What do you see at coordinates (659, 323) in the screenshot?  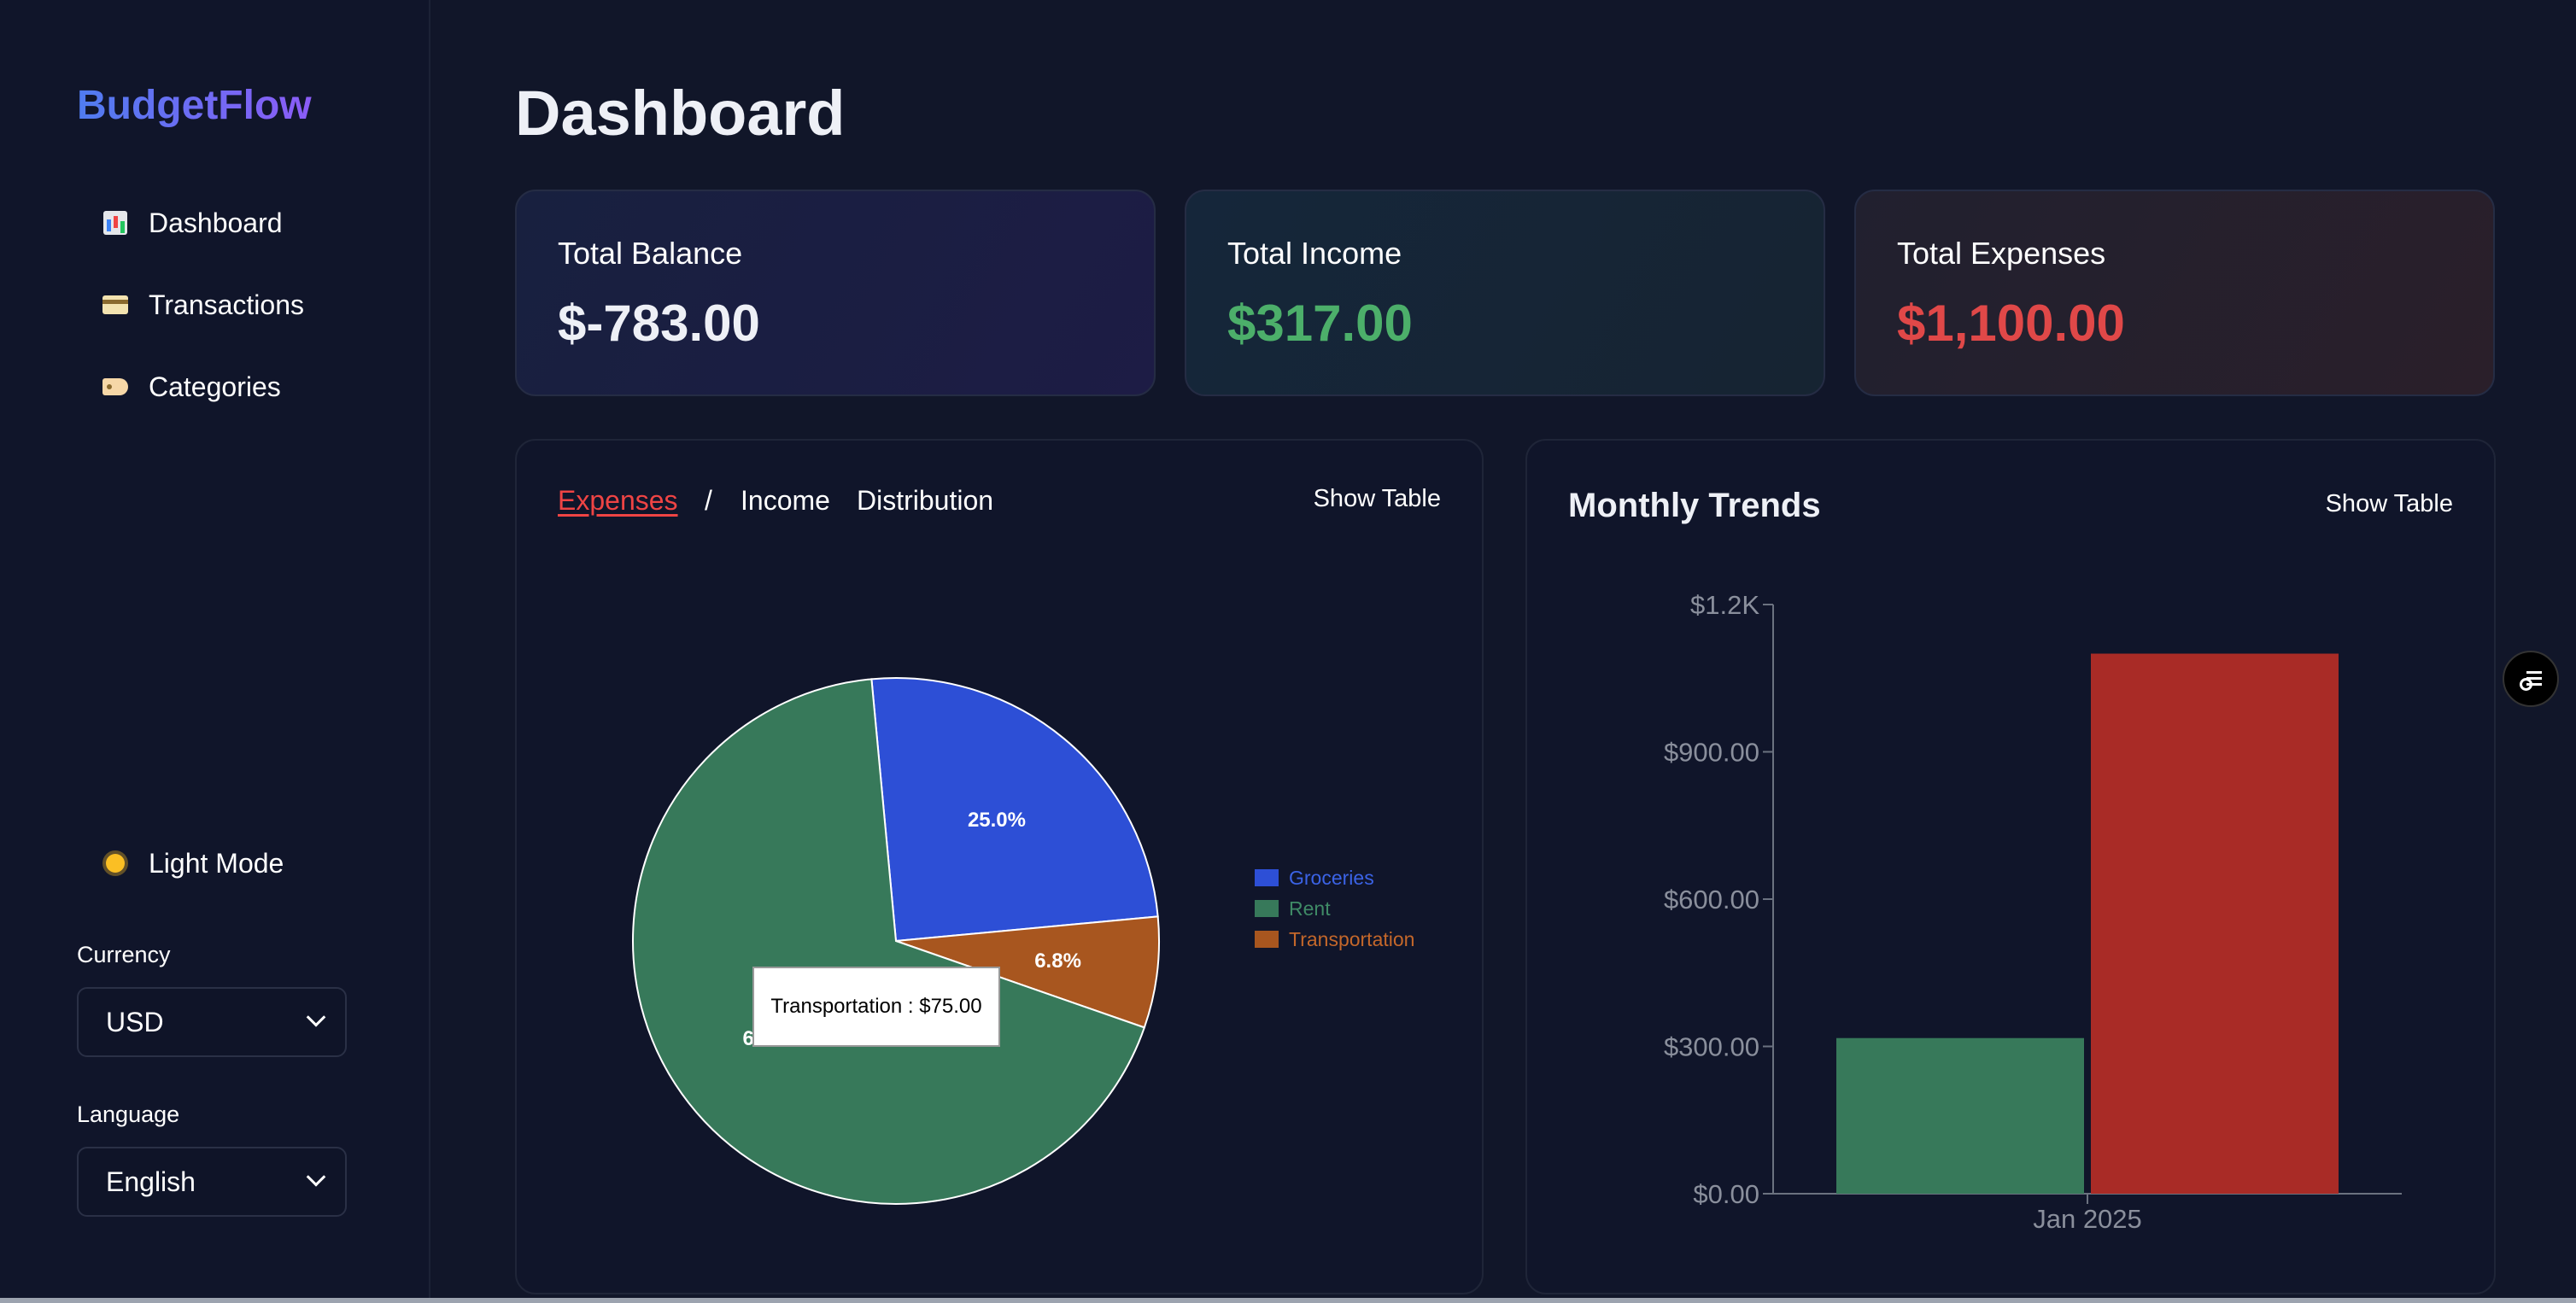 I see `stat-value: $-783.00` at bounding box center [659, 323].